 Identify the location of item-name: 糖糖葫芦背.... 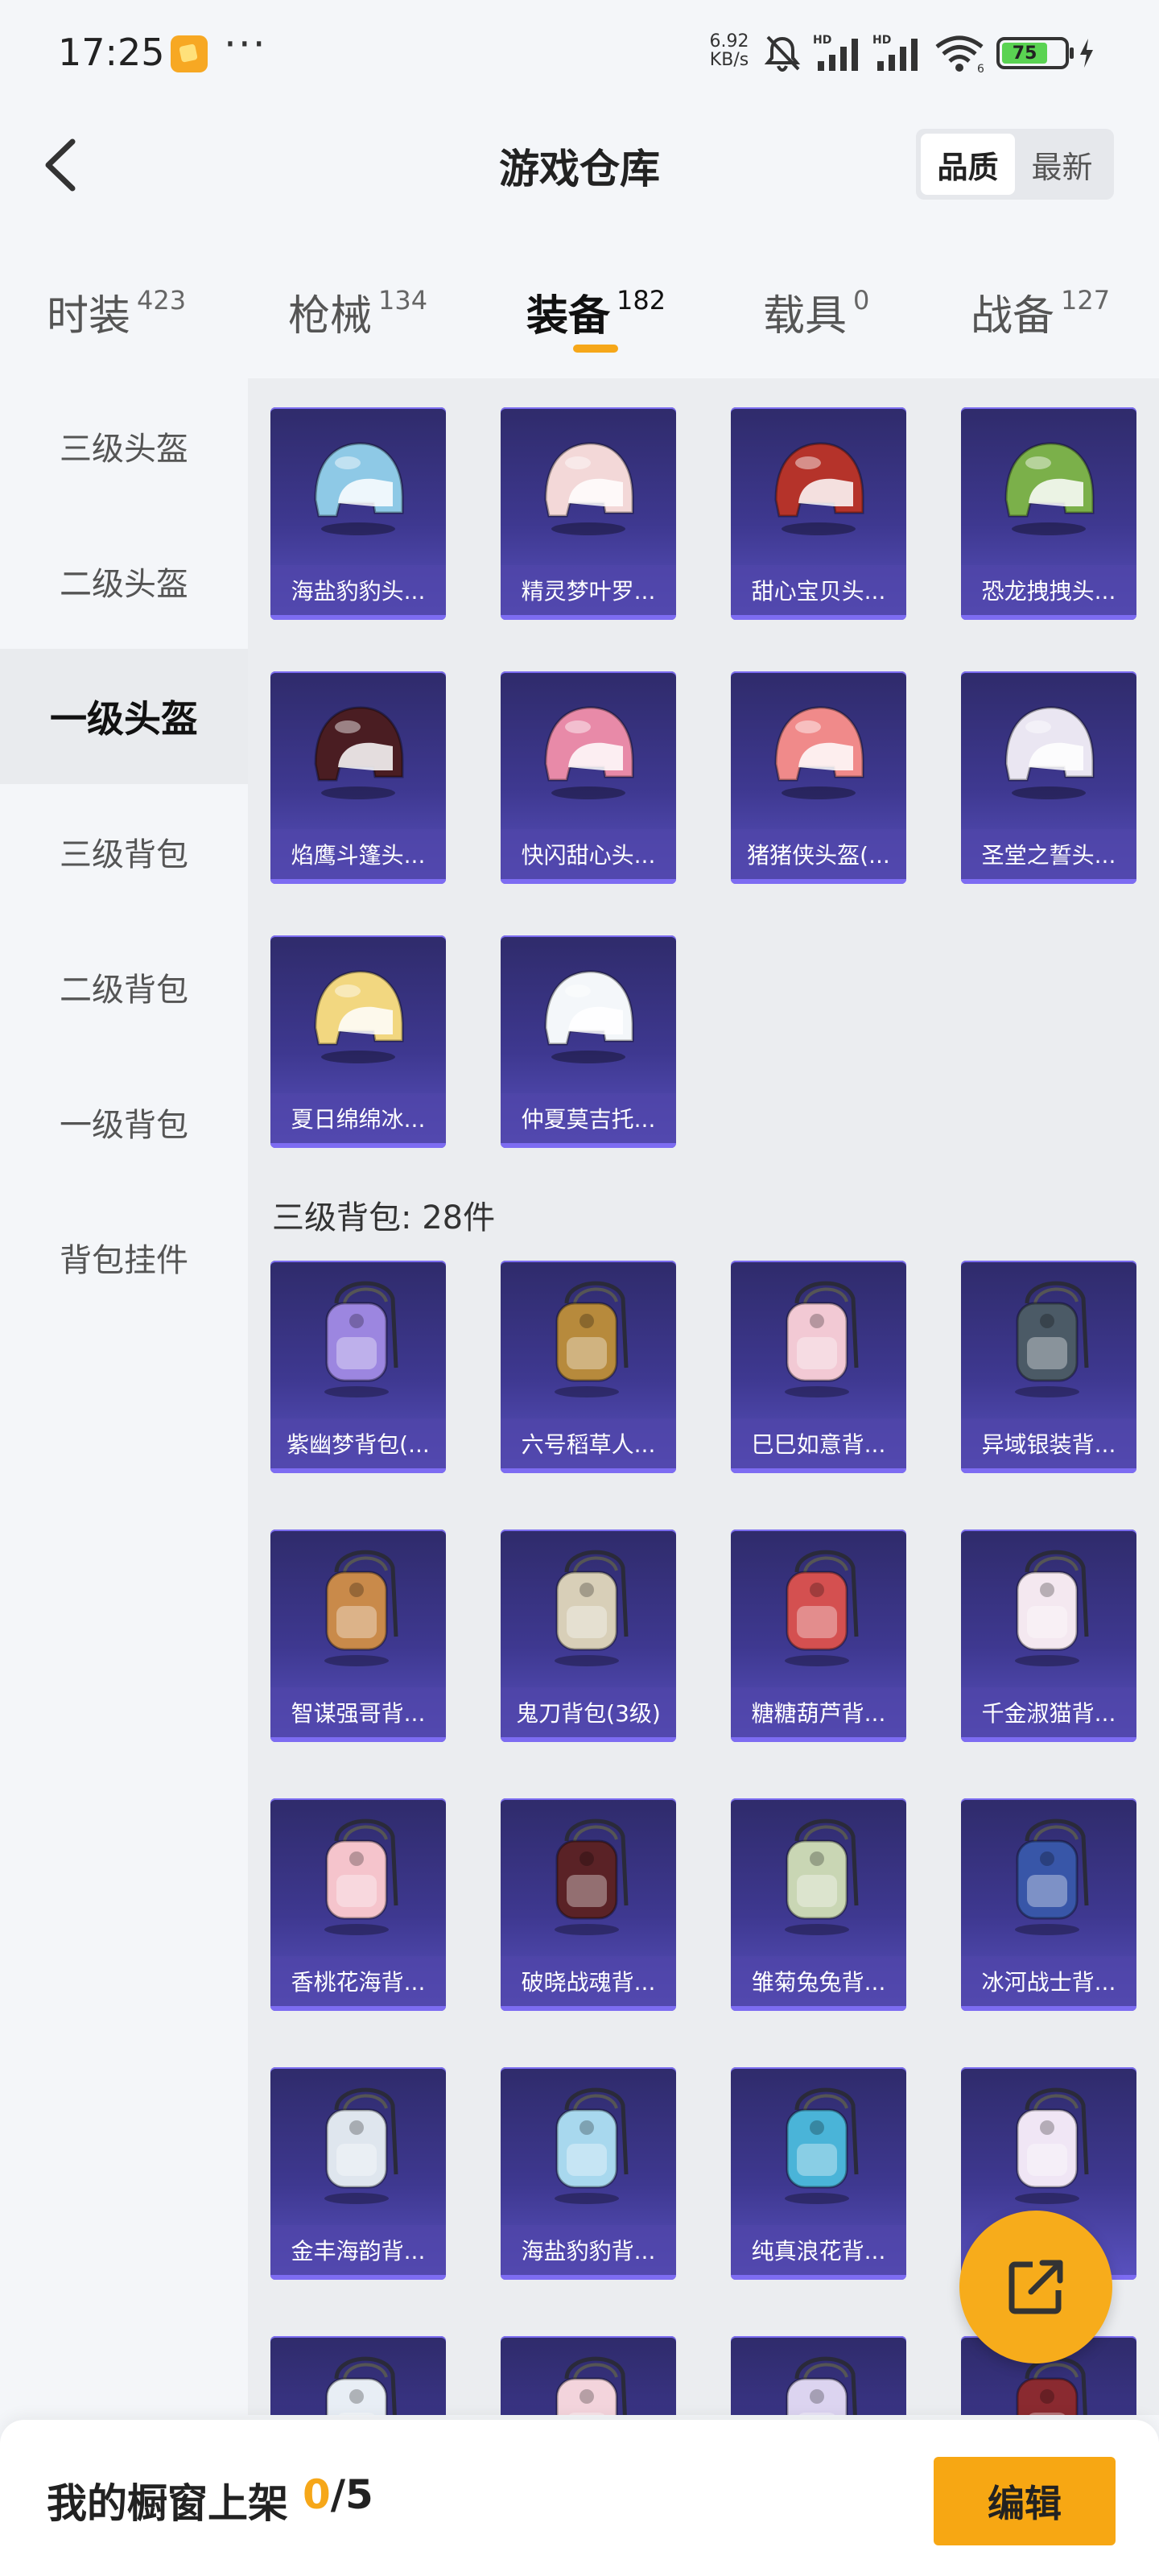
(818, 1712).